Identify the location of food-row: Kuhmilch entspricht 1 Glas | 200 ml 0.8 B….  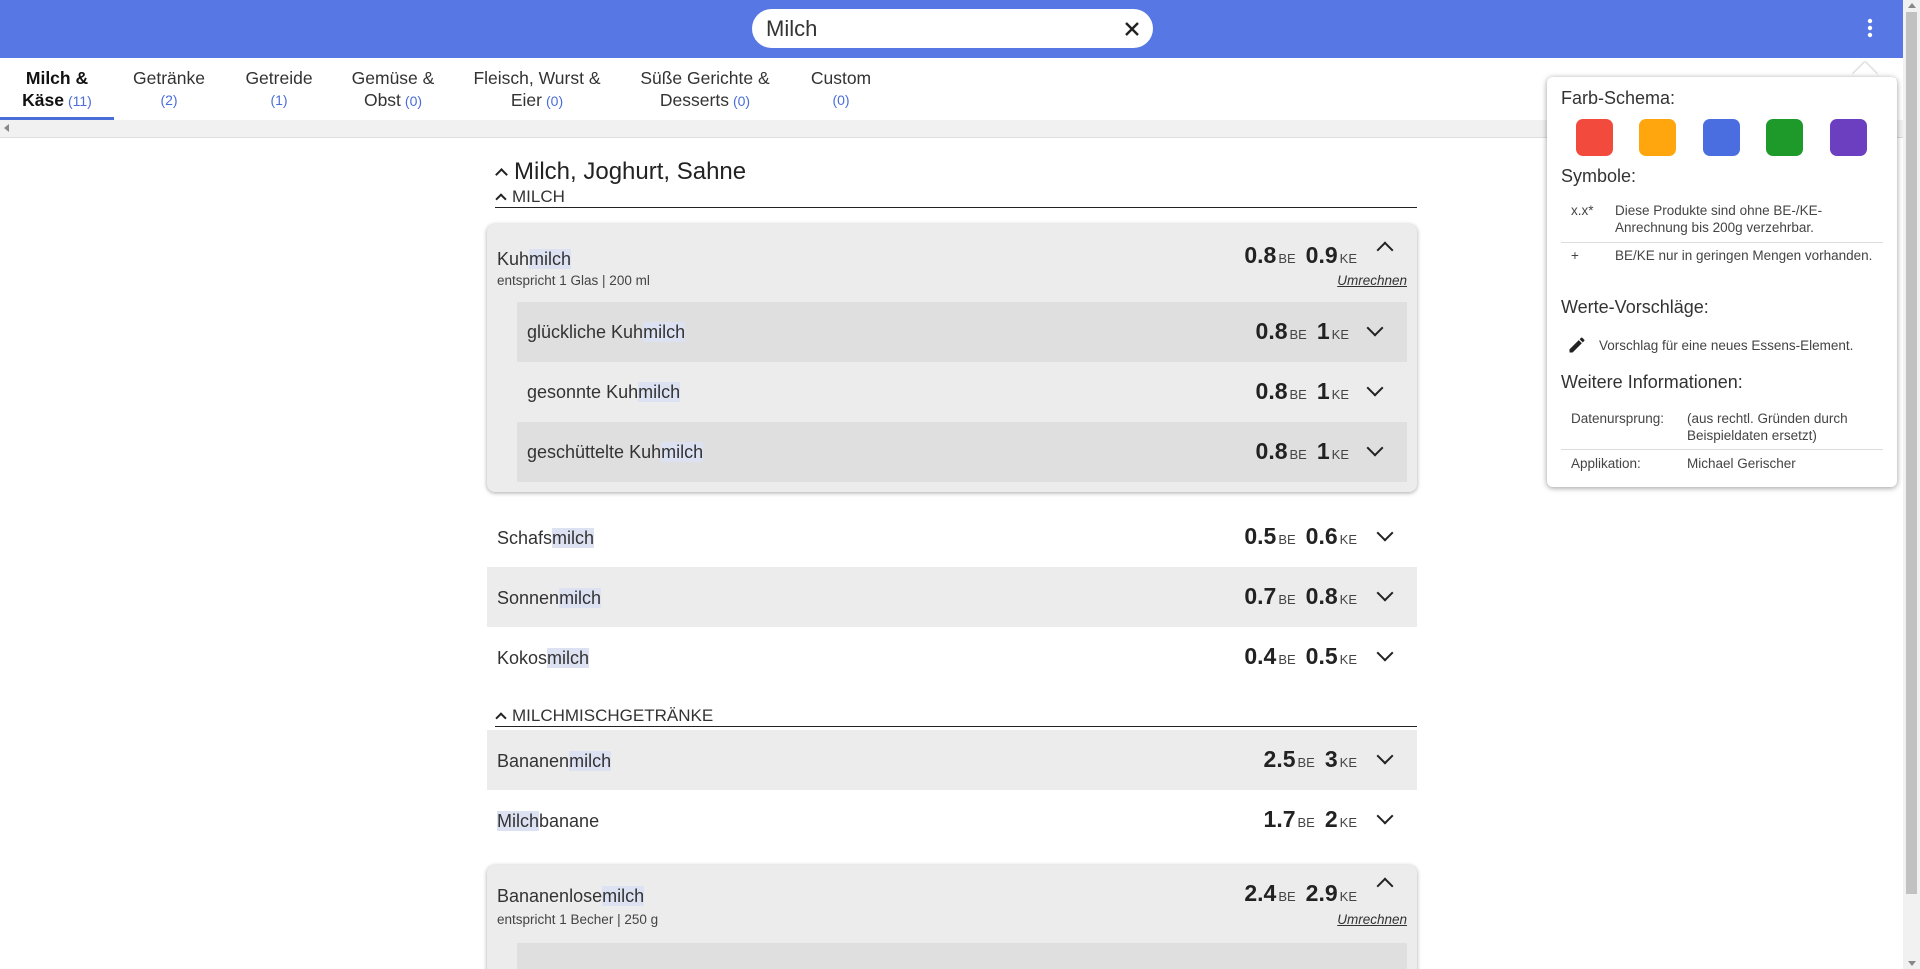
(952, 256).